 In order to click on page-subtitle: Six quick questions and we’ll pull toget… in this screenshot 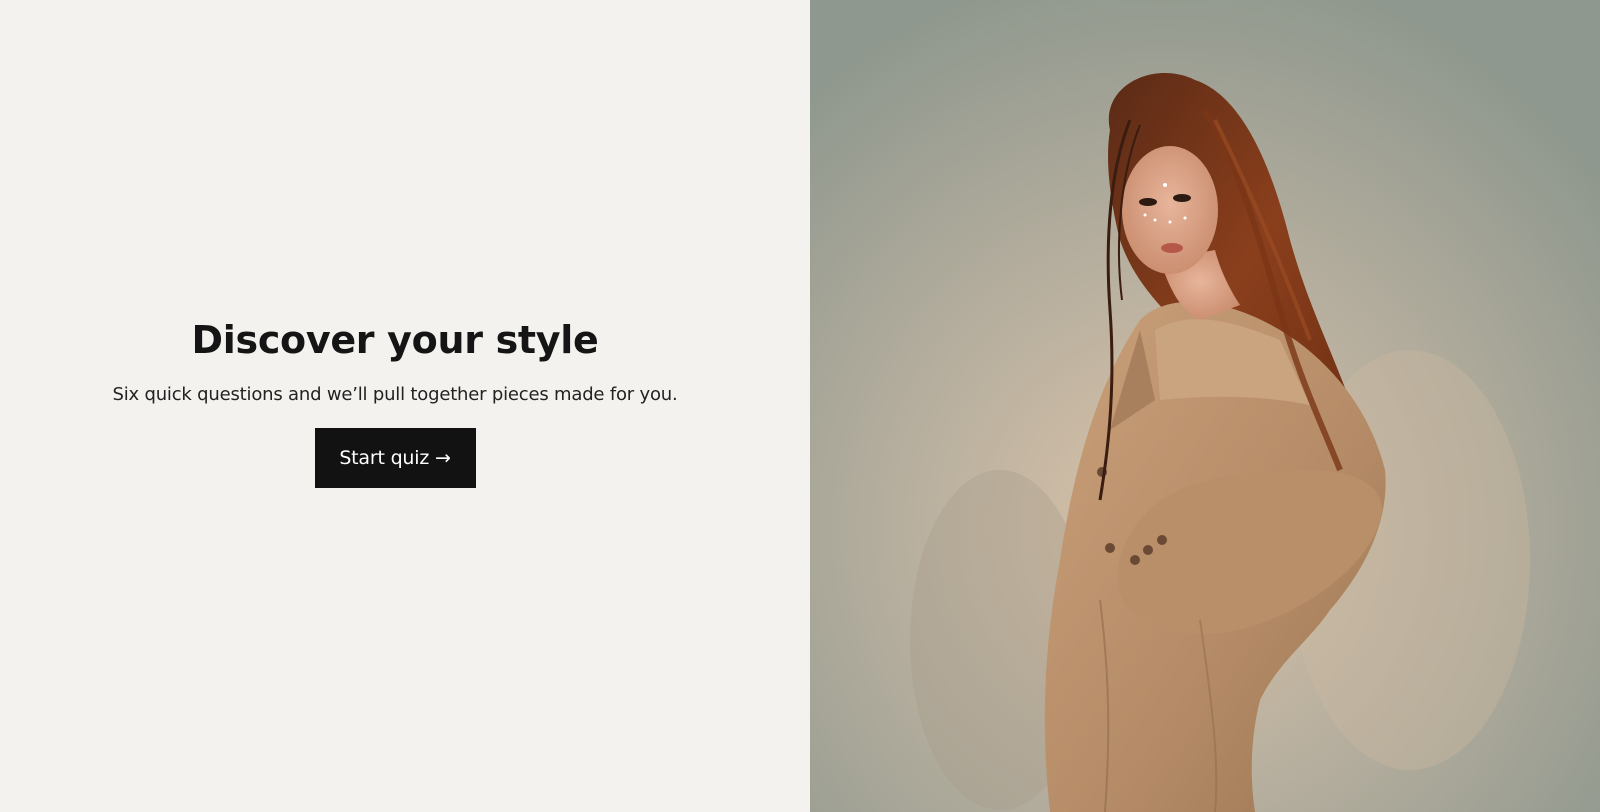, I will do `click(395, 394)`.